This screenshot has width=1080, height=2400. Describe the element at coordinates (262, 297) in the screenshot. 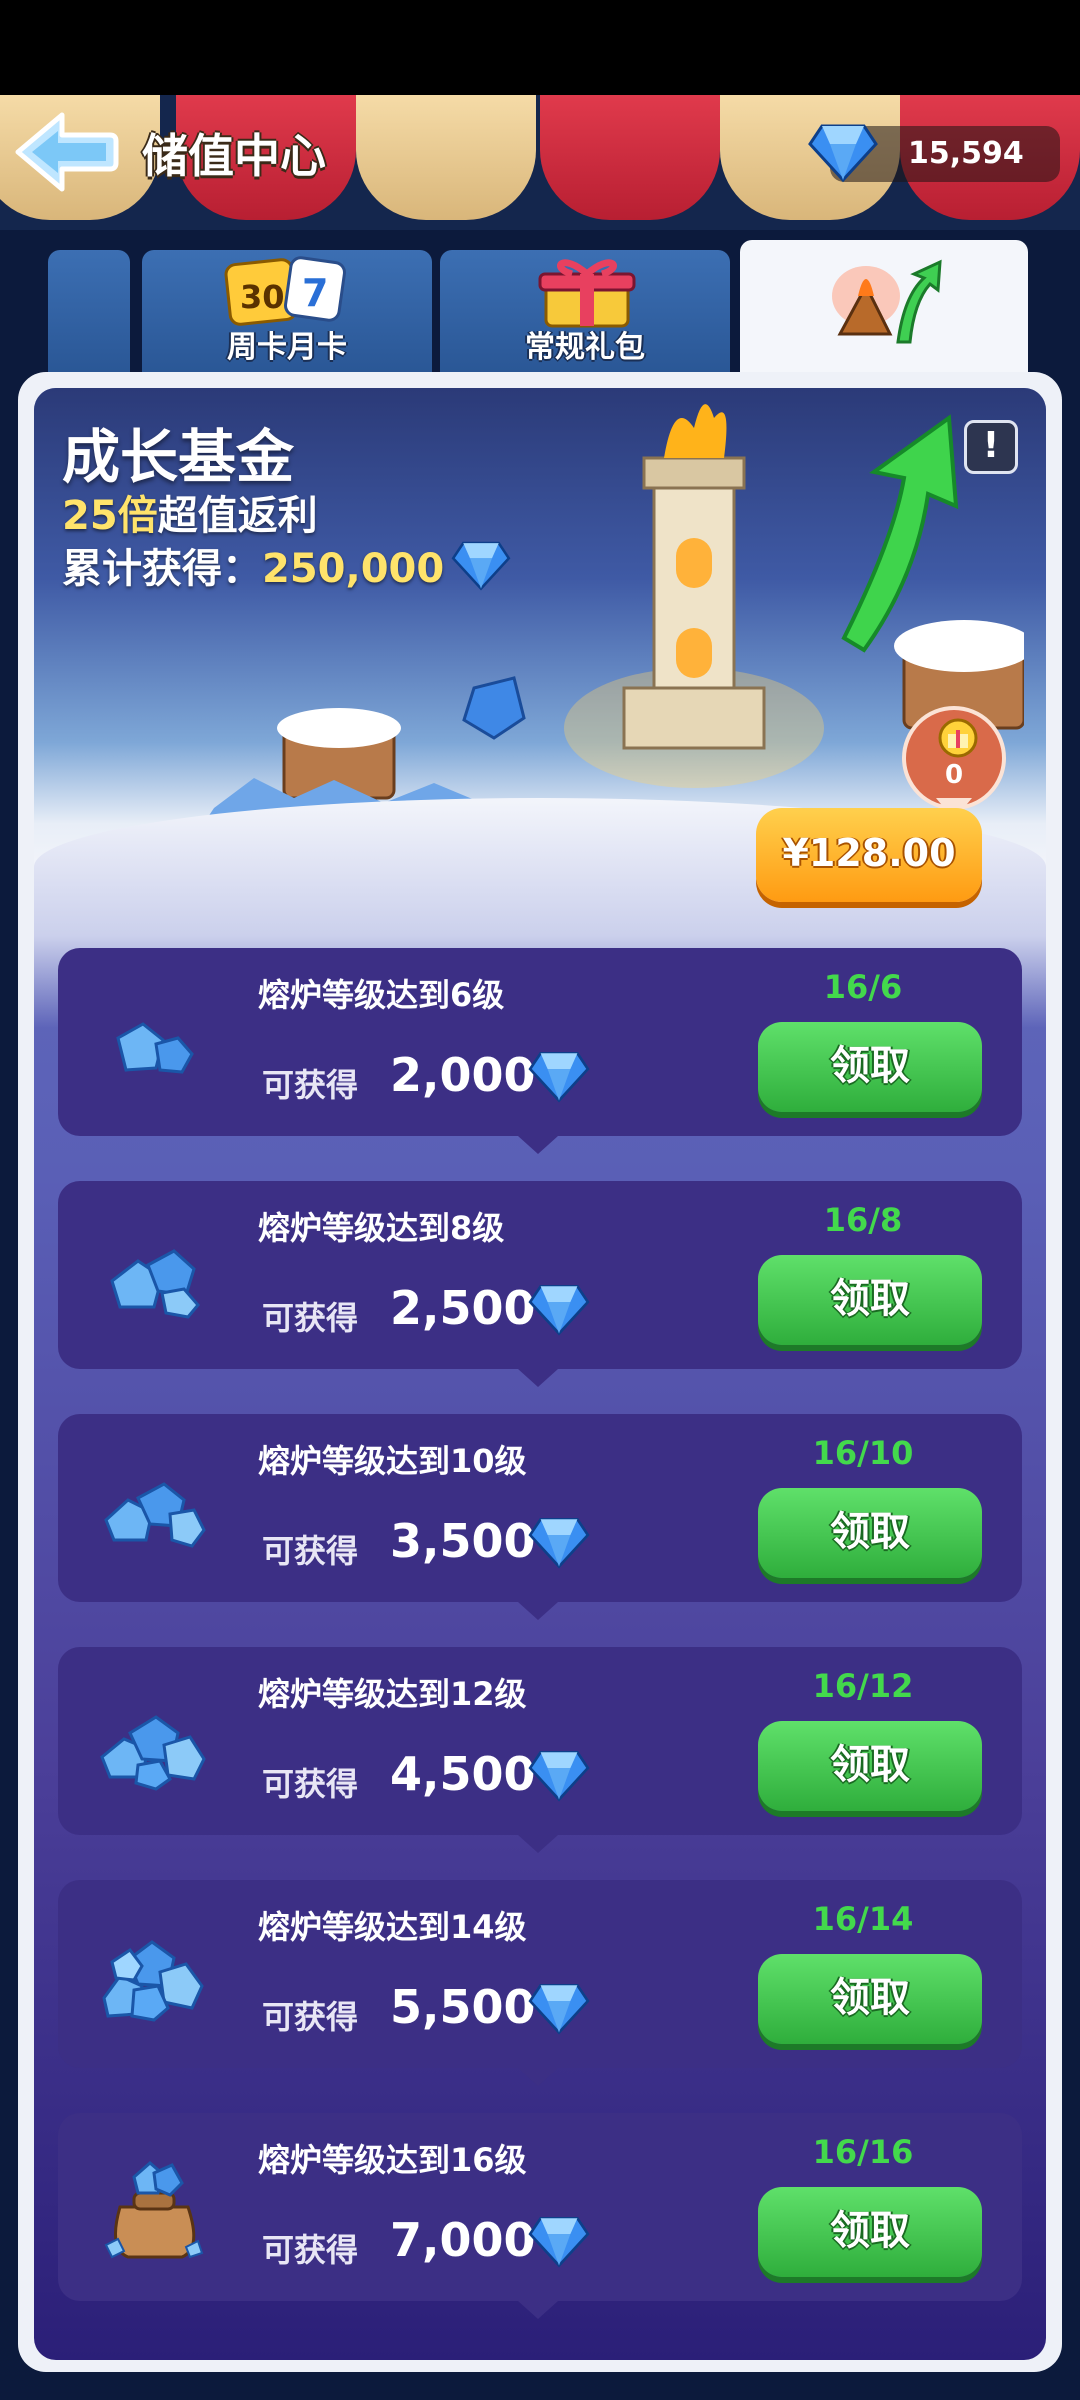

I see `svg-text: 30` at that location.